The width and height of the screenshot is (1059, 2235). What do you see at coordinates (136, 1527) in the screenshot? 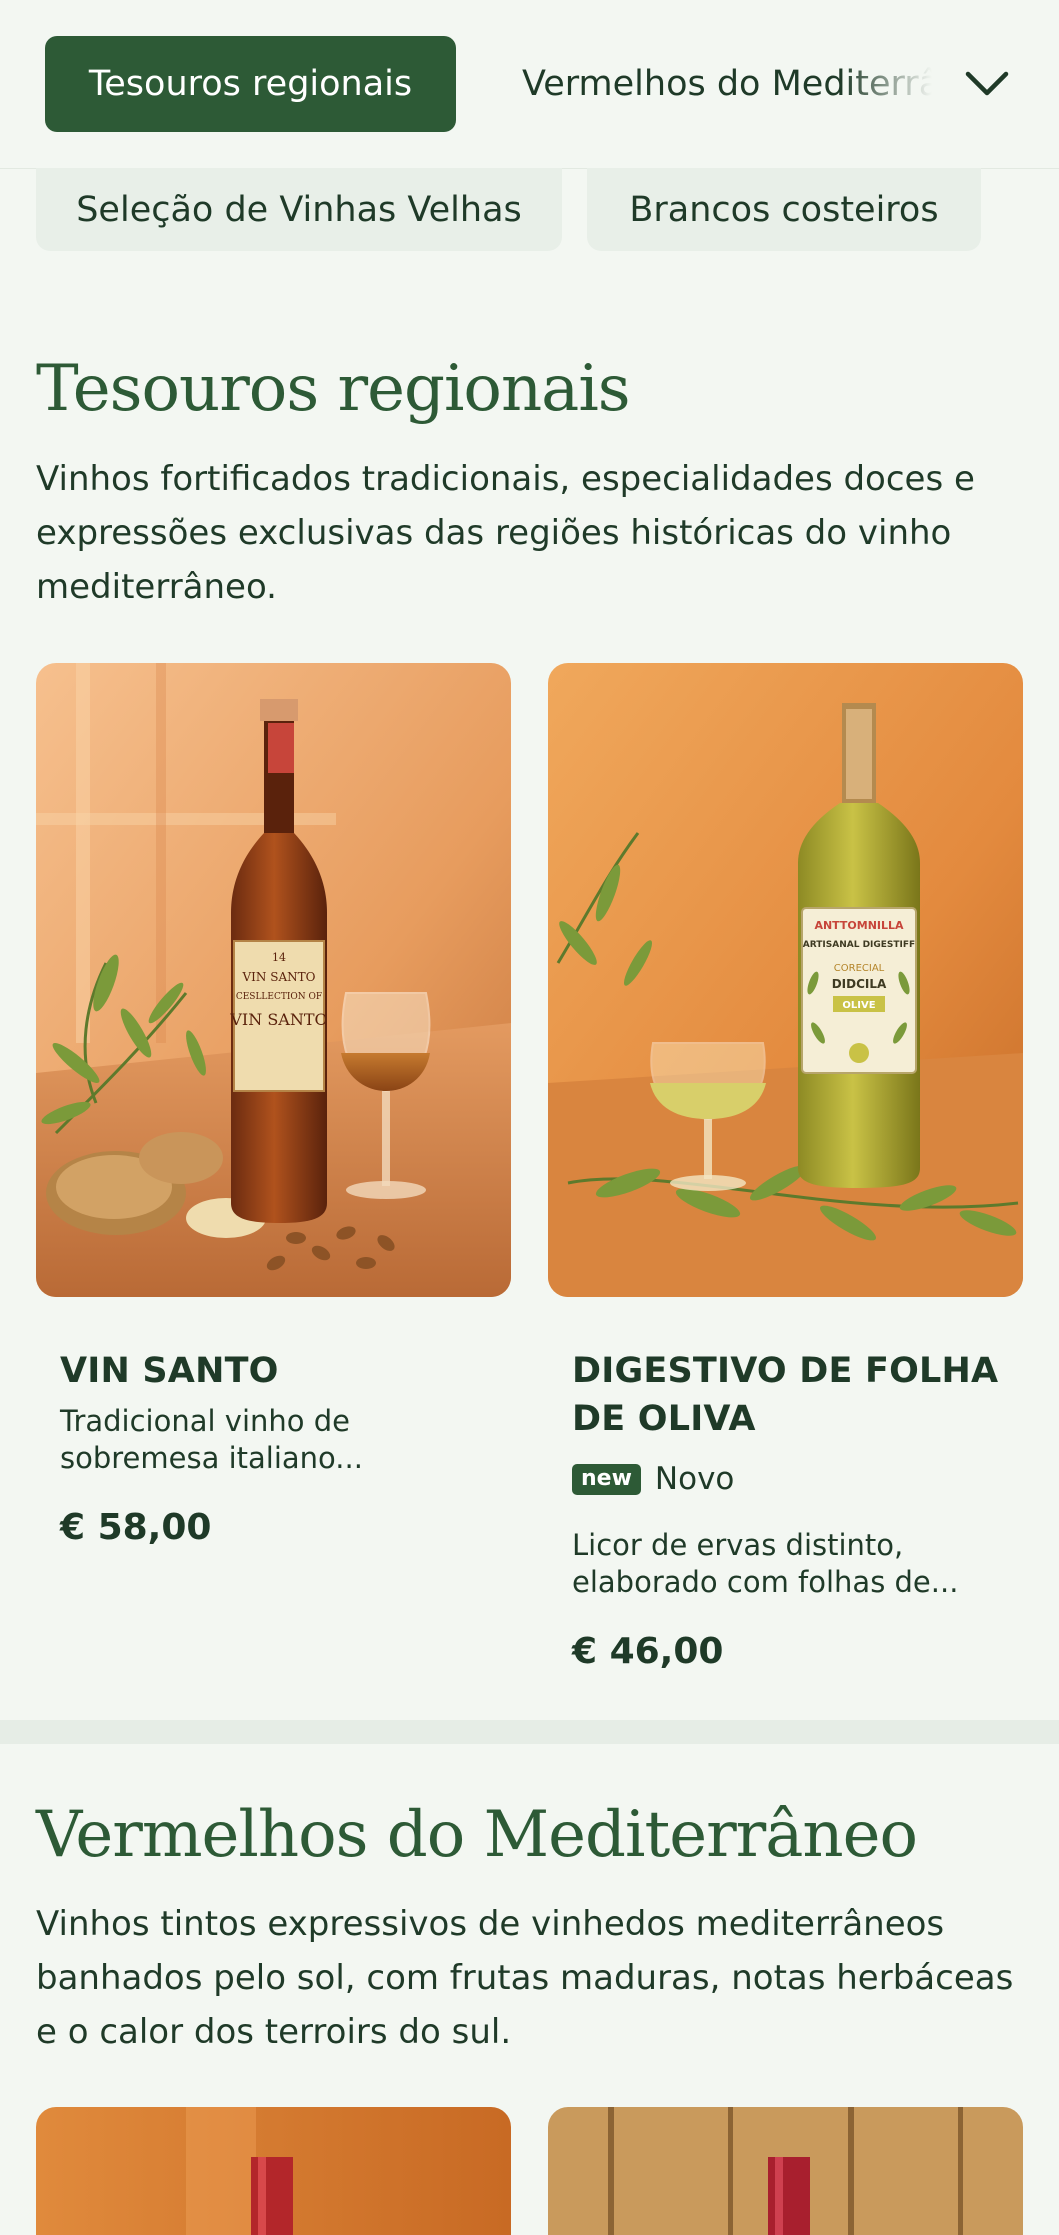
I see `product-price: € 58,00` at bounding box center [136, 1527].